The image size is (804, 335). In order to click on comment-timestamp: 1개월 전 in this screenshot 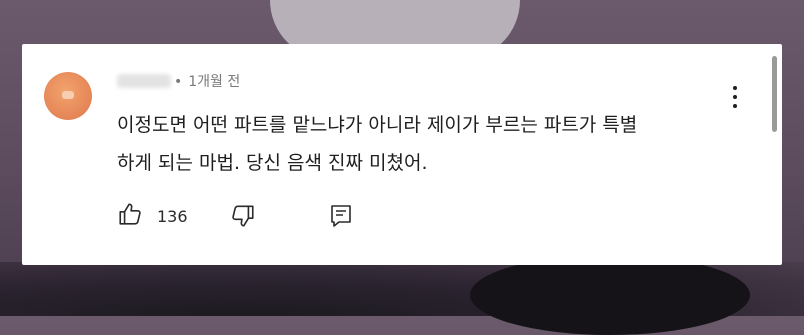, I will do `click(214, 82)`.